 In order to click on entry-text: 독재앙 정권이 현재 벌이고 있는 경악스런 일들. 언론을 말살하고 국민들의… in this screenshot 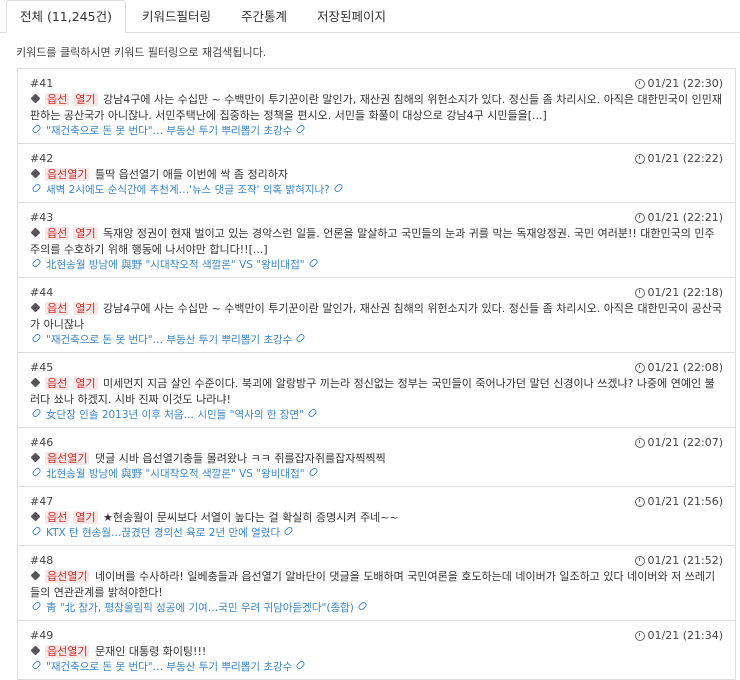, I will do `click(372, 241)`.